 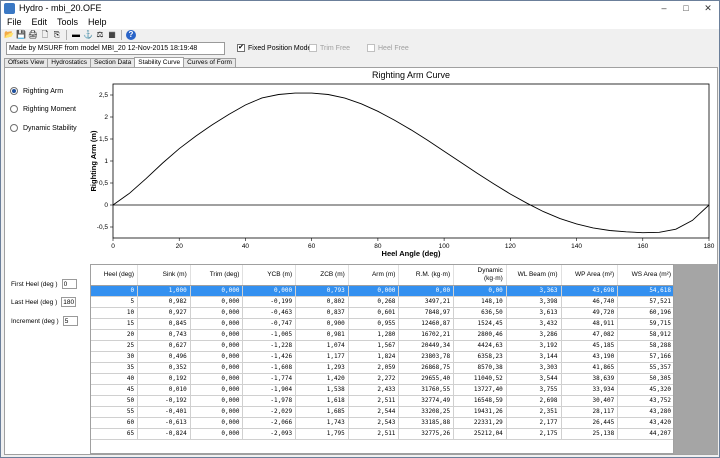 What do you see at coordinates (69, 284) in the screenshot?
I see `first-heel-input` at bounding box center [69, 284].